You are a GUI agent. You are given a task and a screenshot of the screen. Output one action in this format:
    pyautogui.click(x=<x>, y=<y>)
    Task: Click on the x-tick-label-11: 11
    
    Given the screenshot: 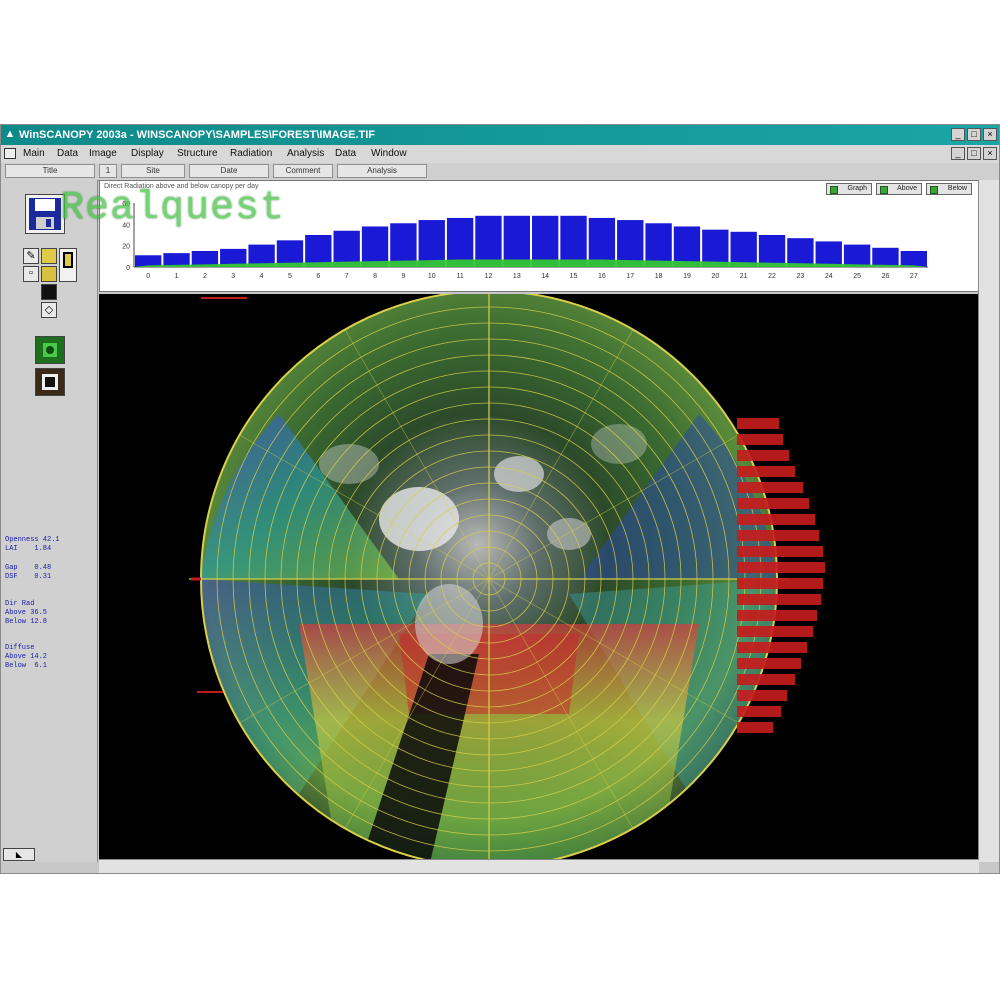 What is the action you would take?
    pyautogui.click(x=459, y=276)
    